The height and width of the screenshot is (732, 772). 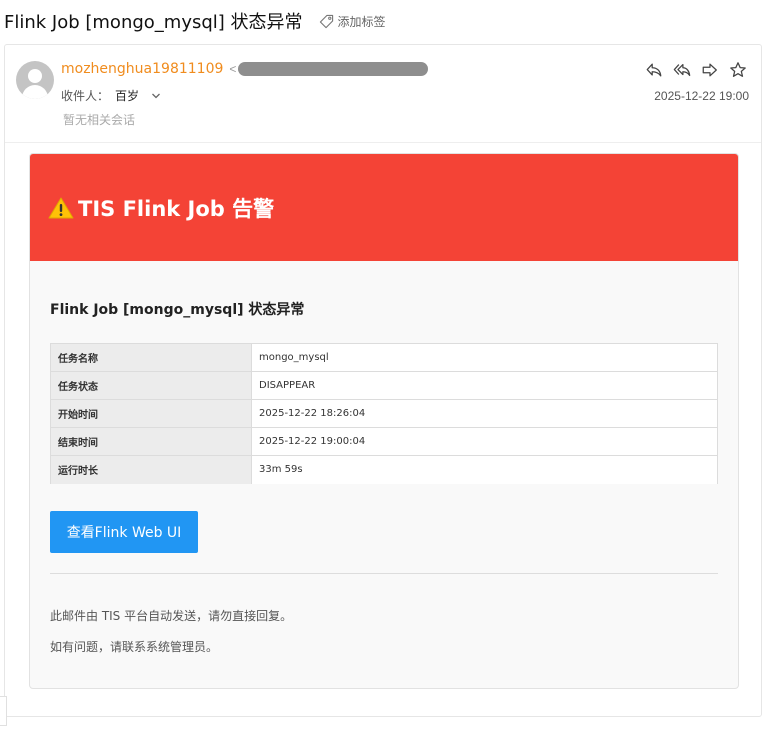 I want to click on table-value: 2025-12-22 18:26:04, so click(x=484, y=413).